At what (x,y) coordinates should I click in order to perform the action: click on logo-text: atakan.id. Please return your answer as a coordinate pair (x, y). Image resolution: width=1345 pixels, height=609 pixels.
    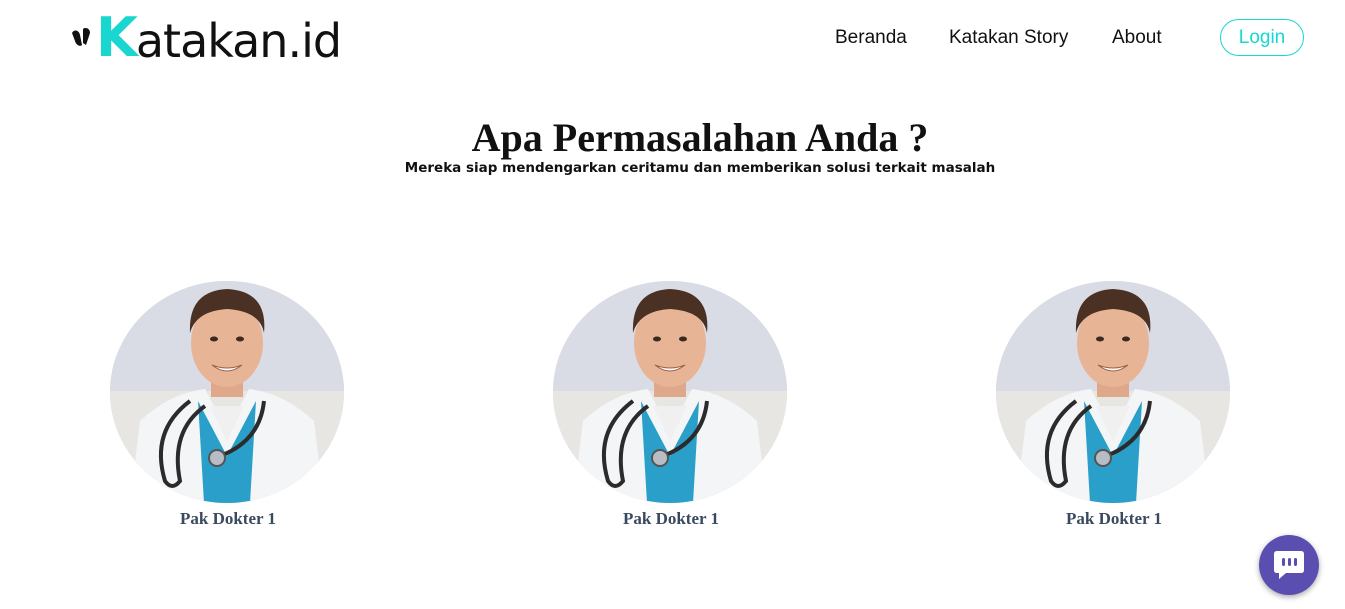
    Looking at the image, I should click on (238, 41).